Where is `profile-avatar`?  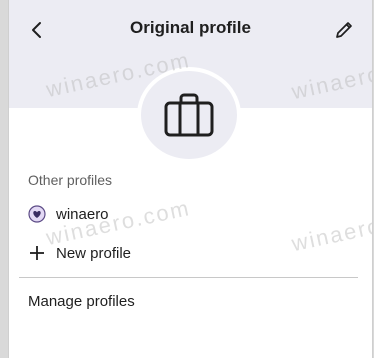
profile-avatar is located at coordinates (189, 115).